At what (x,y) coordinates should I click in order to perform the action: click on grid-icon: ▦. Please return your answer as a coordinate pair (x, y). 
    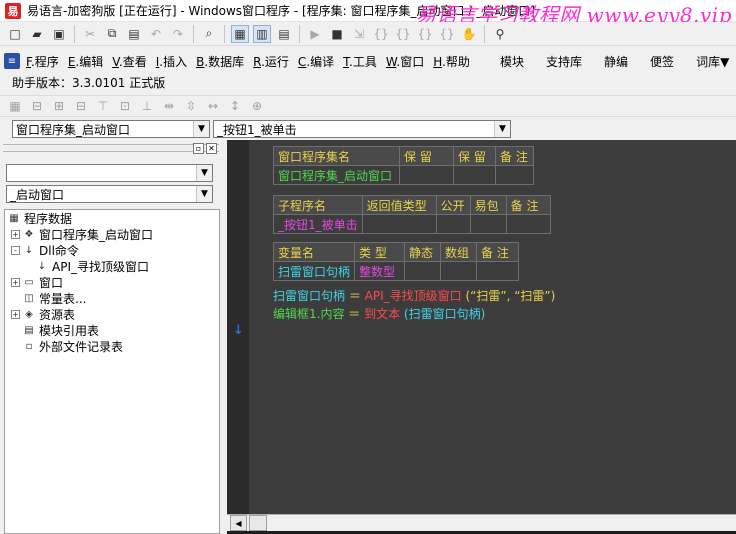
    Looking at the image, I should click on (15, 106).